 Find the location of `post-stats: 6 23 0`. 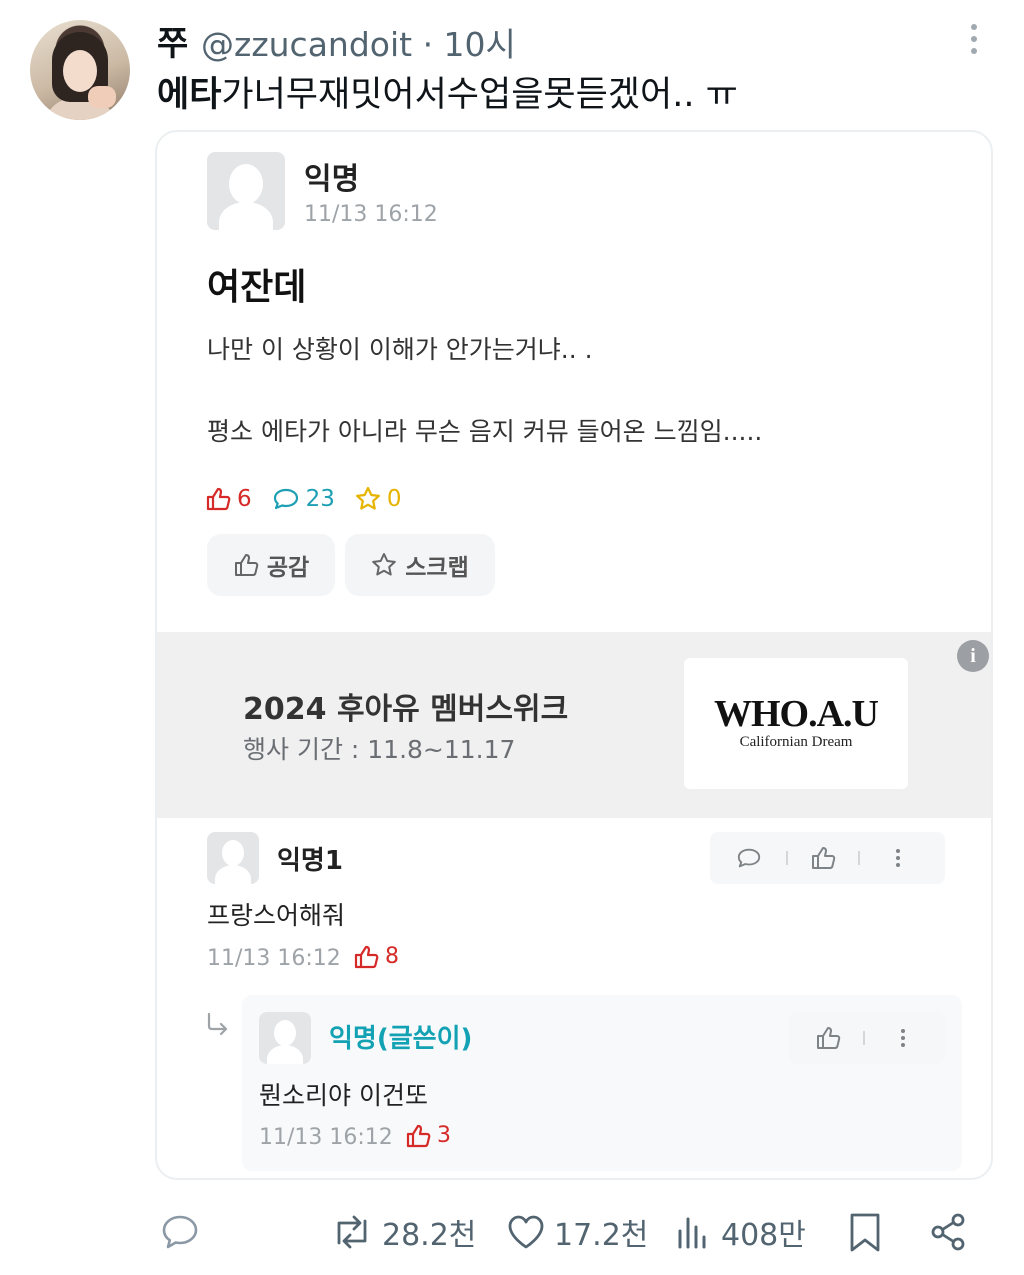

post-stats: 6 23 0 is located at coordinates (313, 499).